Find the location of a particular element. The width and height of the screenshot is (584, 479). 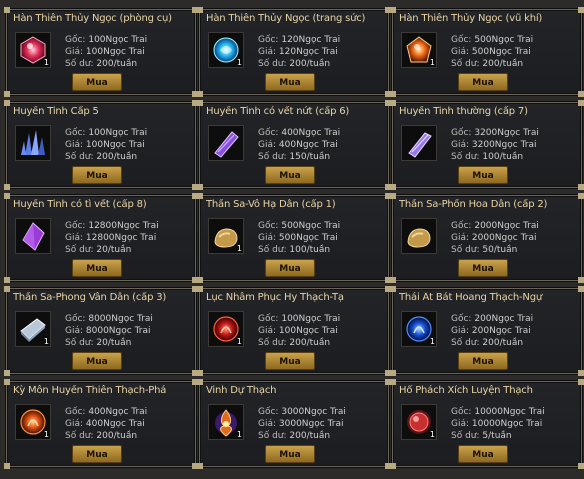

item-name: Thần Sa-Phồn Hoa Dẫn (cấp 2) is located at coordinates (473, 204).